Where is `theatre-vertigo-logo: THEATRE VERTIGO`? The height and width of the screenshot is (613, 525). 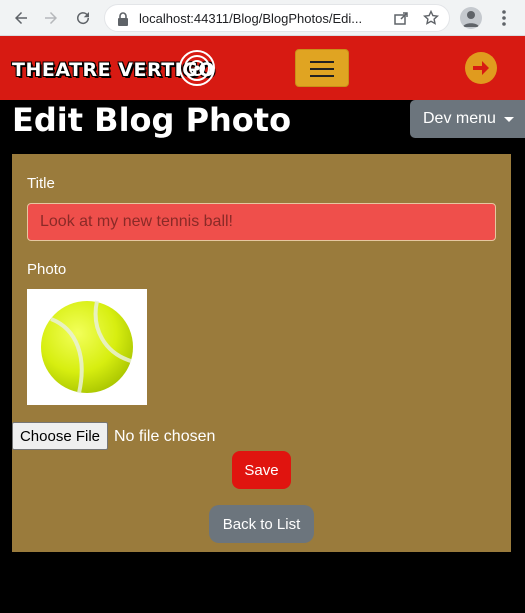 theatre-vertigo-logo: THEATRE VERTIGO is located at coordinates (114, 68).